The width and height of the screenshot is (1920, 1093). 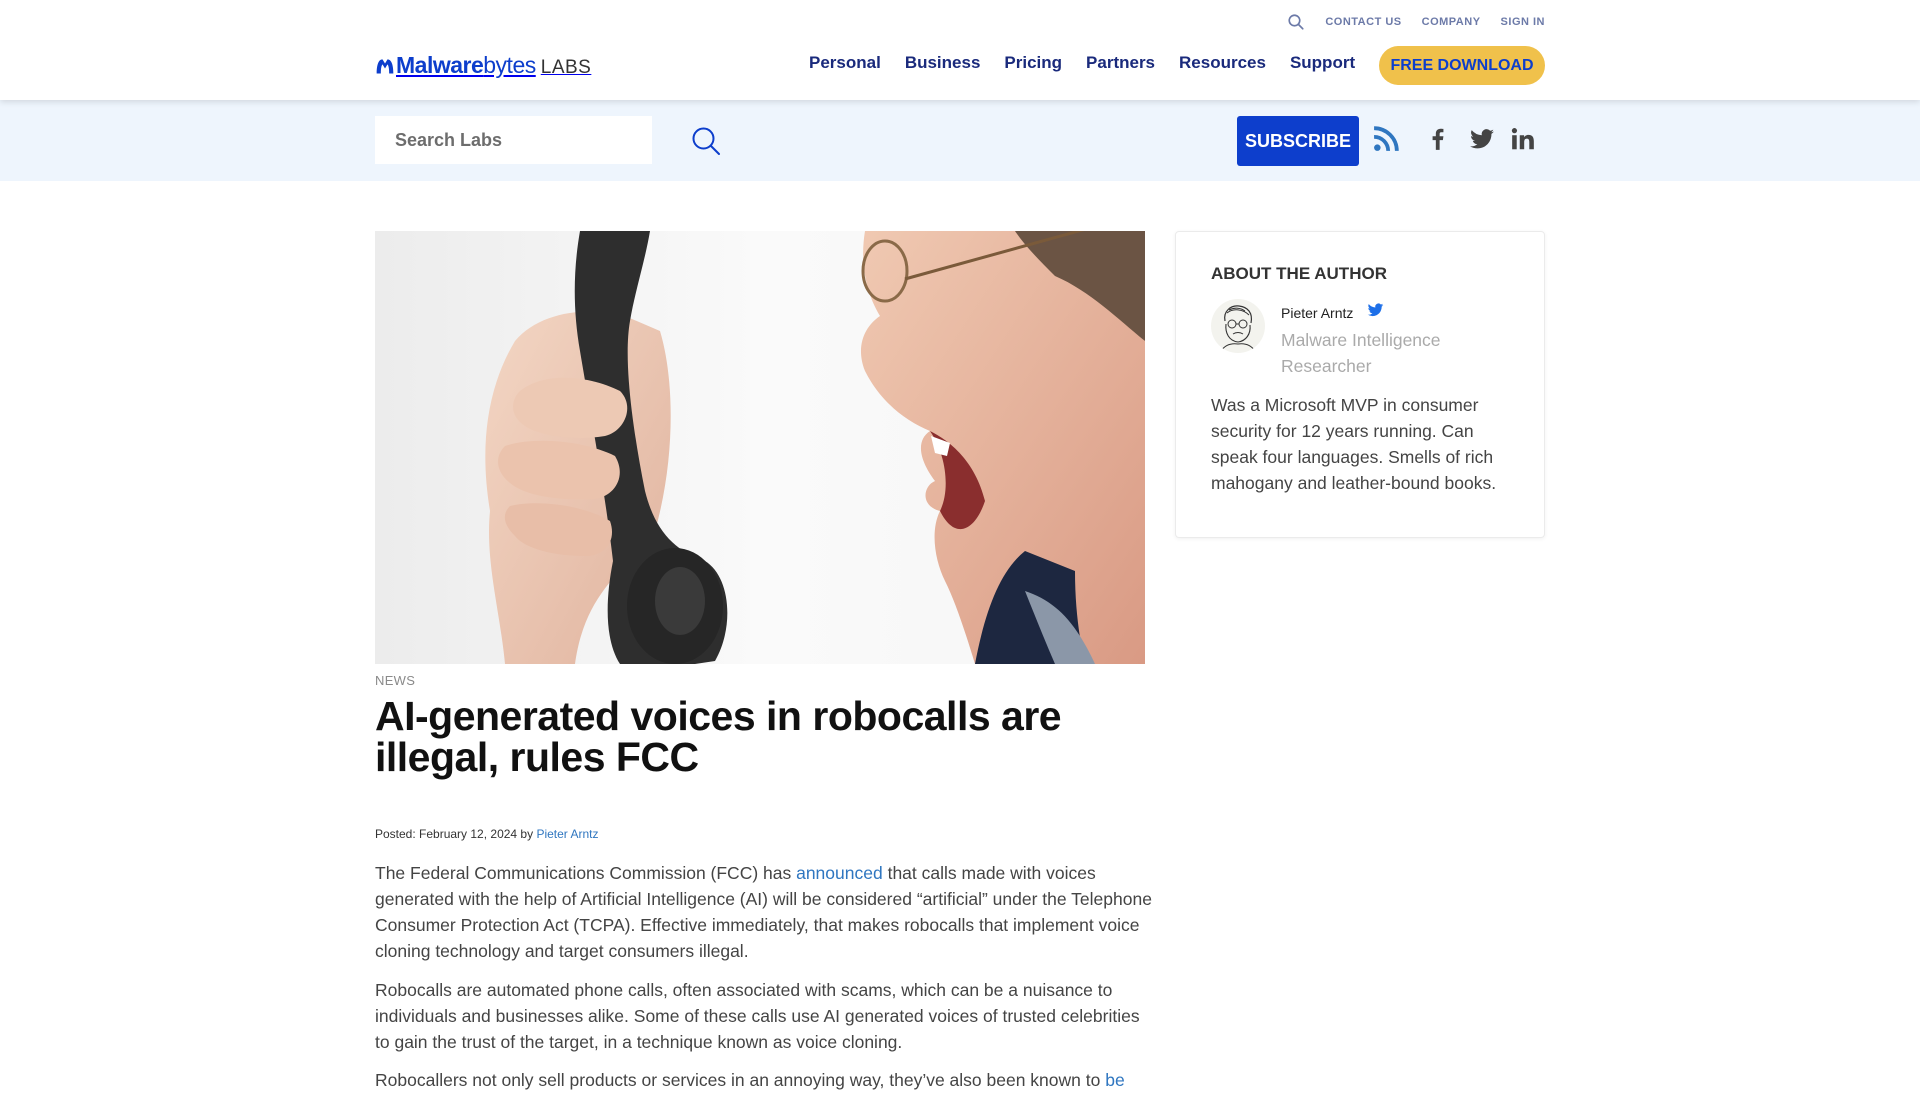 What do you see at coordinates (395, 680) in the screenshot?
I see `article-category: NEWS` at bounding box center [395, 680].